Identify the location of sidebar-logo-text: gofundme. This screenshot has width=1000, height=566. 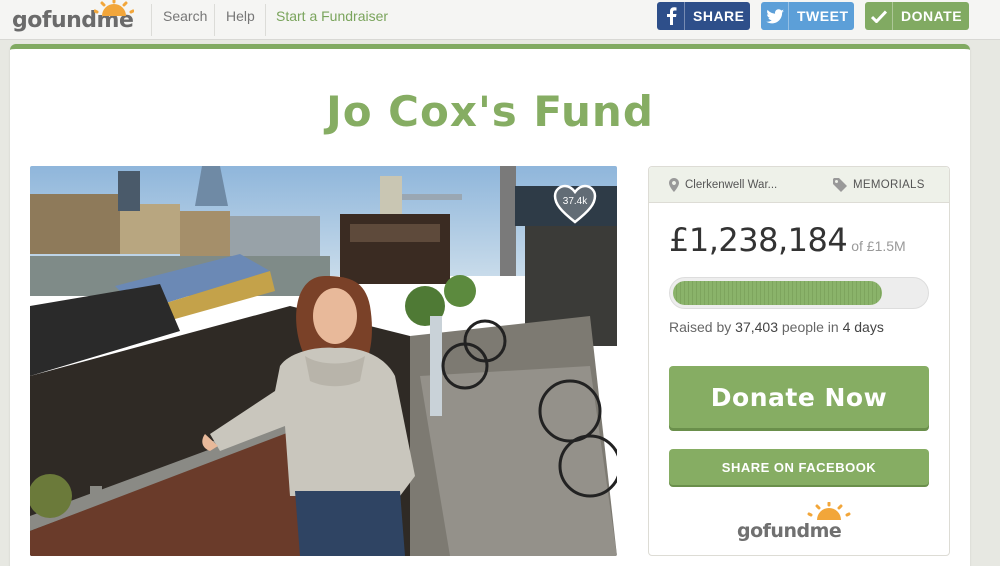
(789, 531).